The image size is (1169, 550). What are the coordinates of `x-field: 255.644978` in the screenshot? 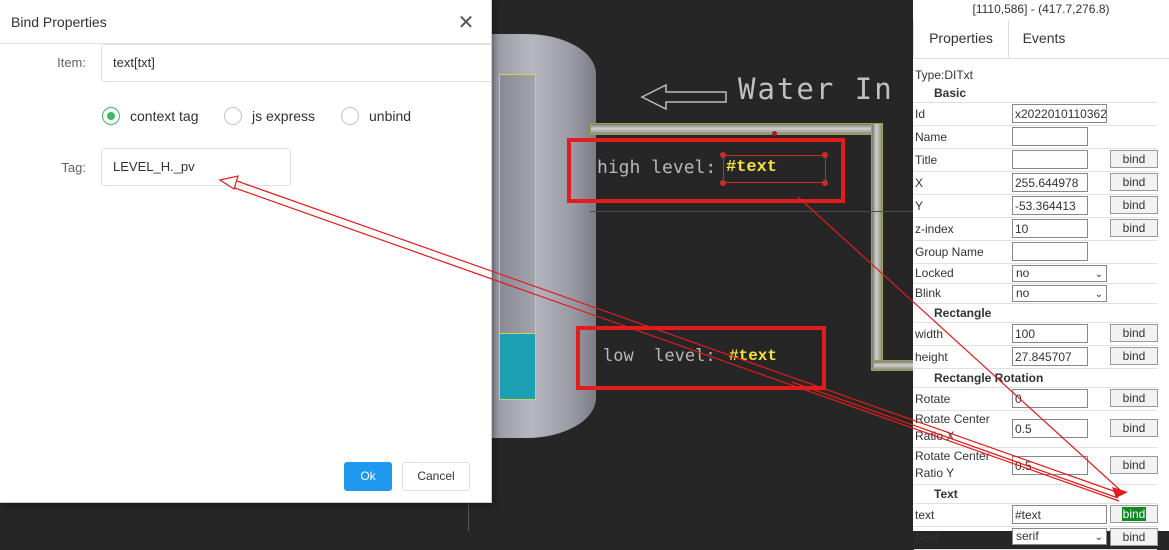 It's located at (1050, 182).